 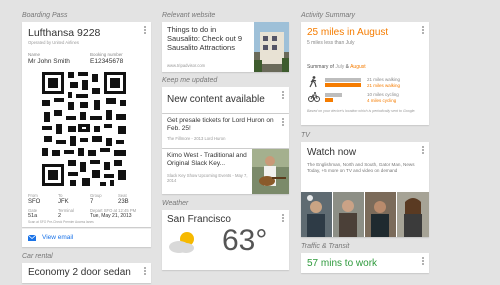 I want to click on view-email-link: View email, so click(x=86, y=237).